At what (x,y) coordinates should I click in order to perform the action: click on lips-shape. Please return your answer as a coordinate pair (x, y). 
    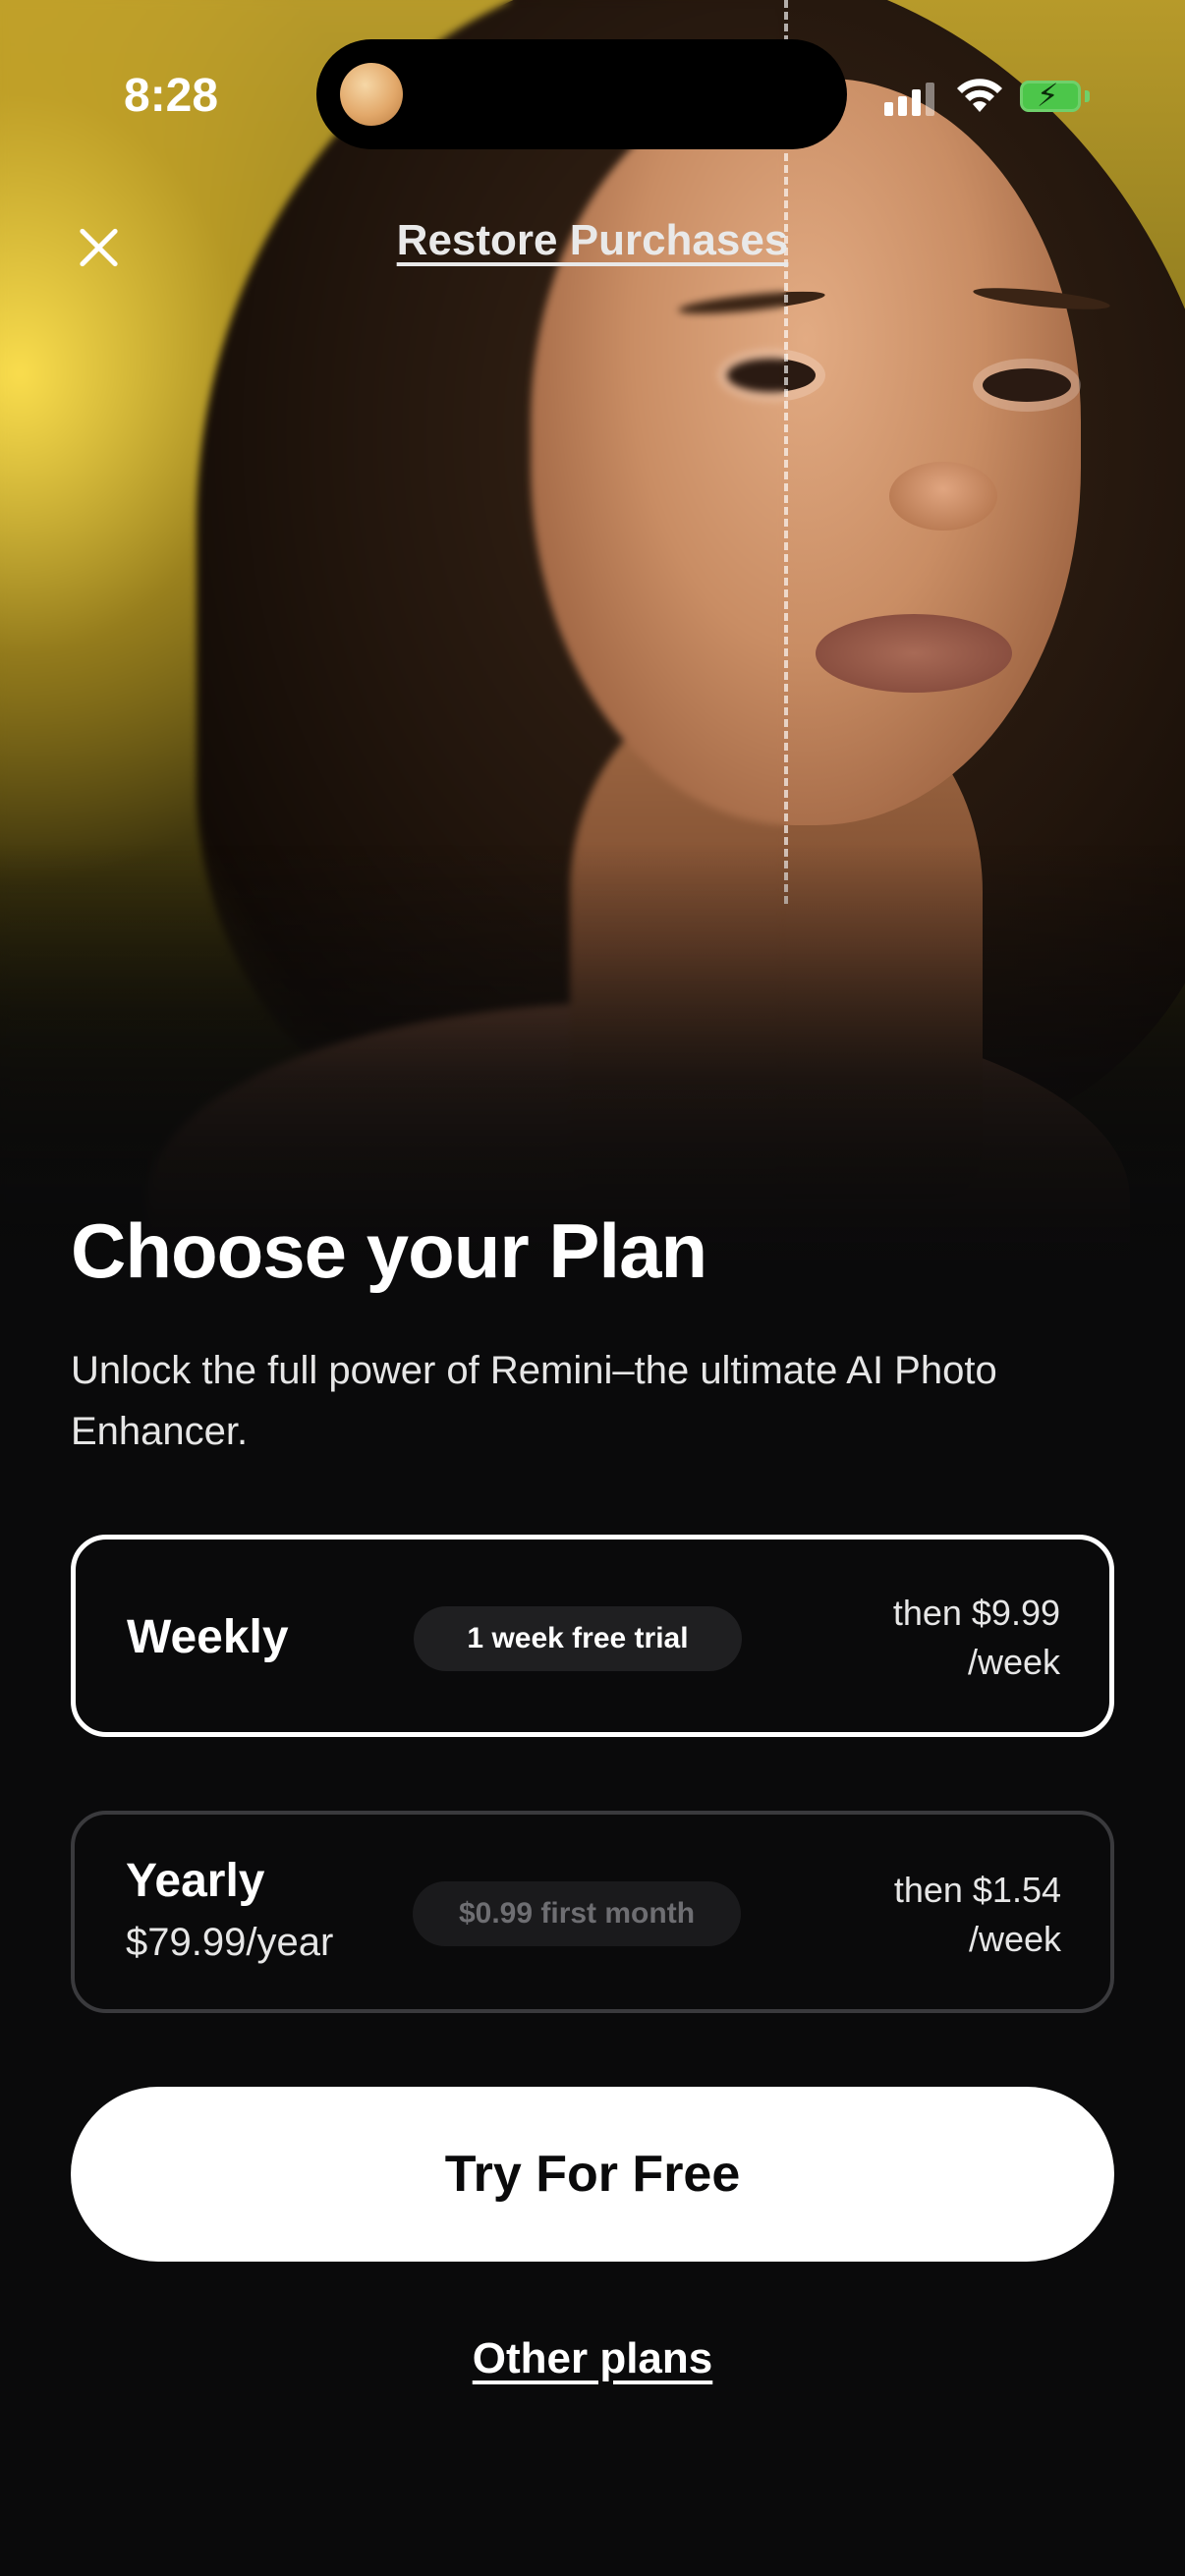
    Looking at the image, I should click on (914, 653).